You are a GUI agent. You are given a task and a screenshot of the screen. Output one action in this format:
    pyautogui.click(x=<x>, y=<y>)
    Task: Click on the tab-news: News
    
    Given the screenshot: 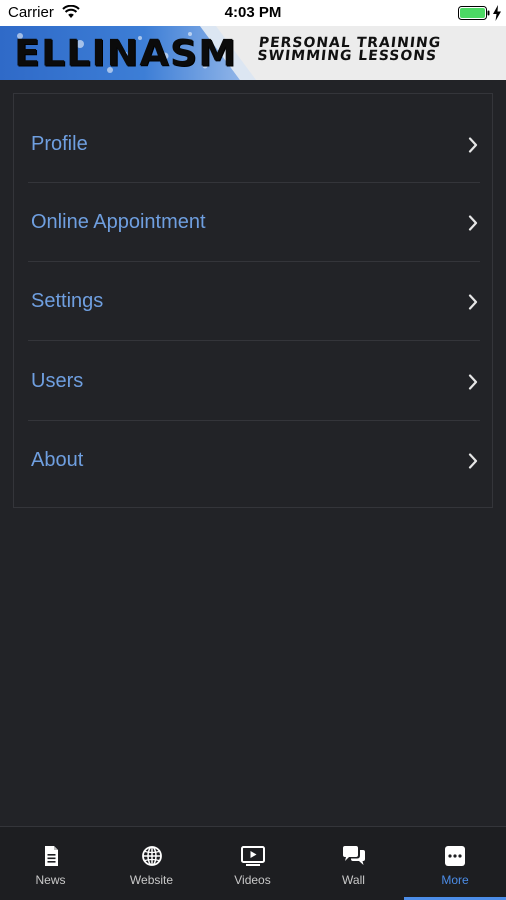 What is the action you would take?
    pyautogui.click(x=50, y=863)
    